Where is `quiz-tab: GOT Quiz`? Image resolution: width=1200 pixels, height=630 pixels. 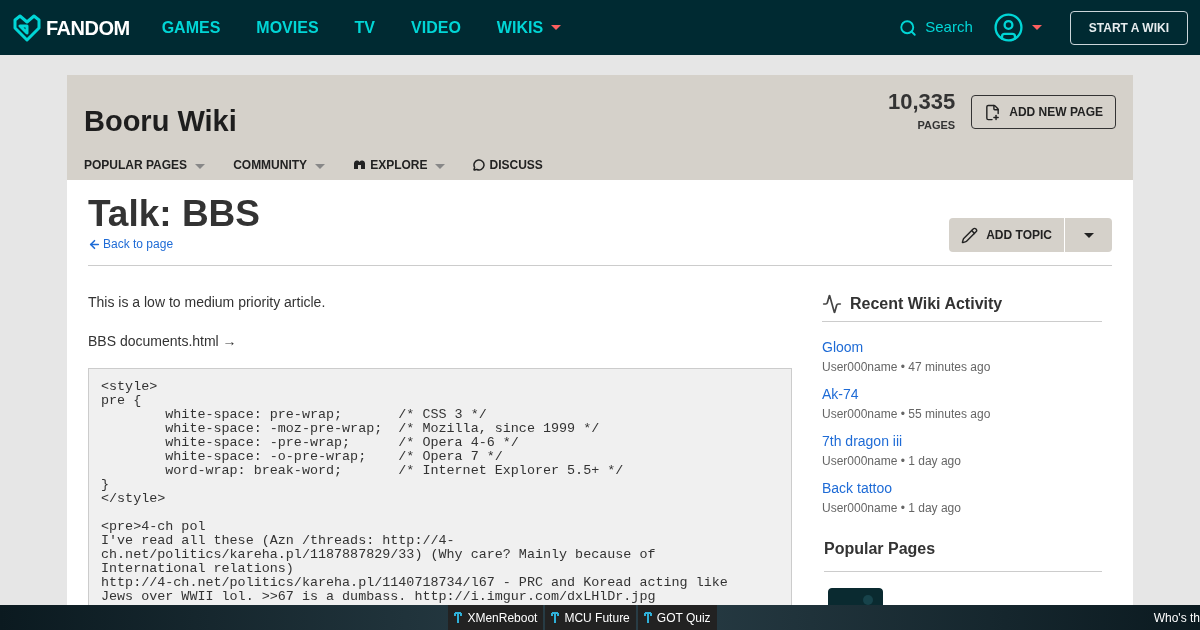 quiz-tab: GOT Quiz is located at coordinates (677, 617).